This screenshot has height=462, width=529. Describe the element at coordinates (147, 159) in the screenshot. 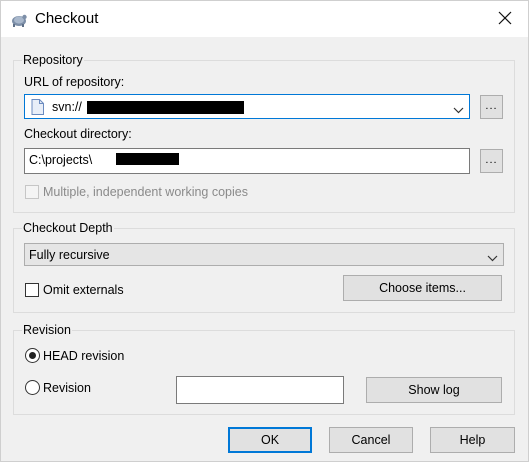

I see `redacted-dir` at that location.